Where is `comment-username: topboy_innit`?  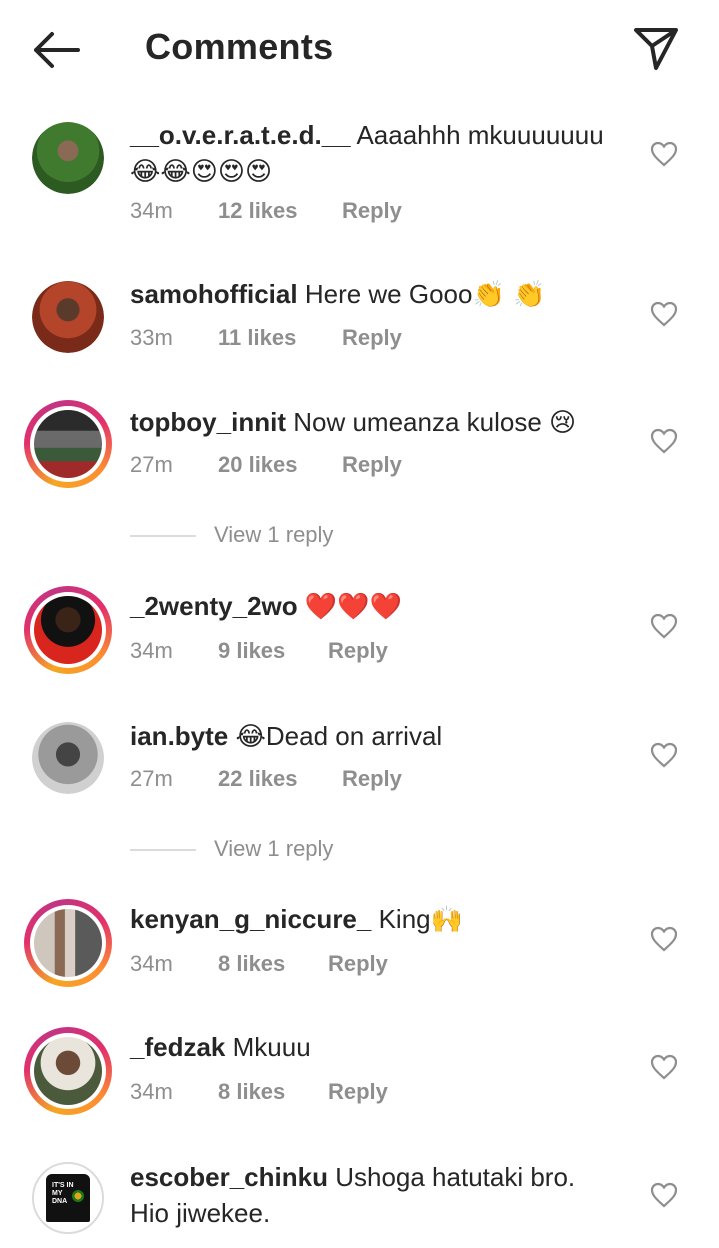
comment-username: topboy_innit is located at coordinates (208, 422).